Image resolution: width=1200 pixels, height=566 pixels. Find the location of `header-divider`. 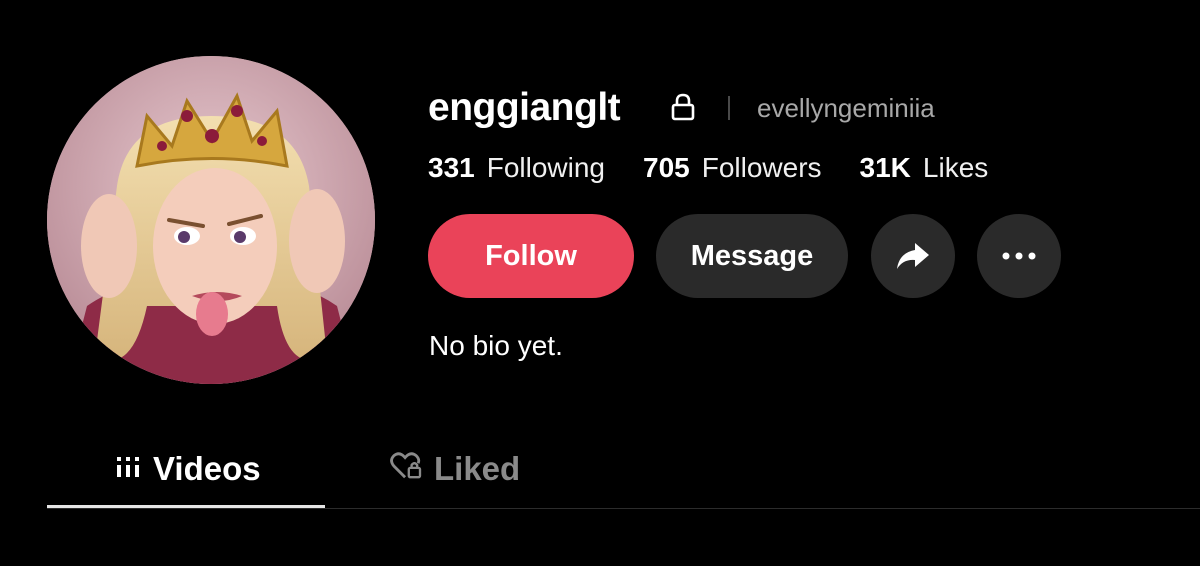

header-divider is located at coordinates (729, 108).